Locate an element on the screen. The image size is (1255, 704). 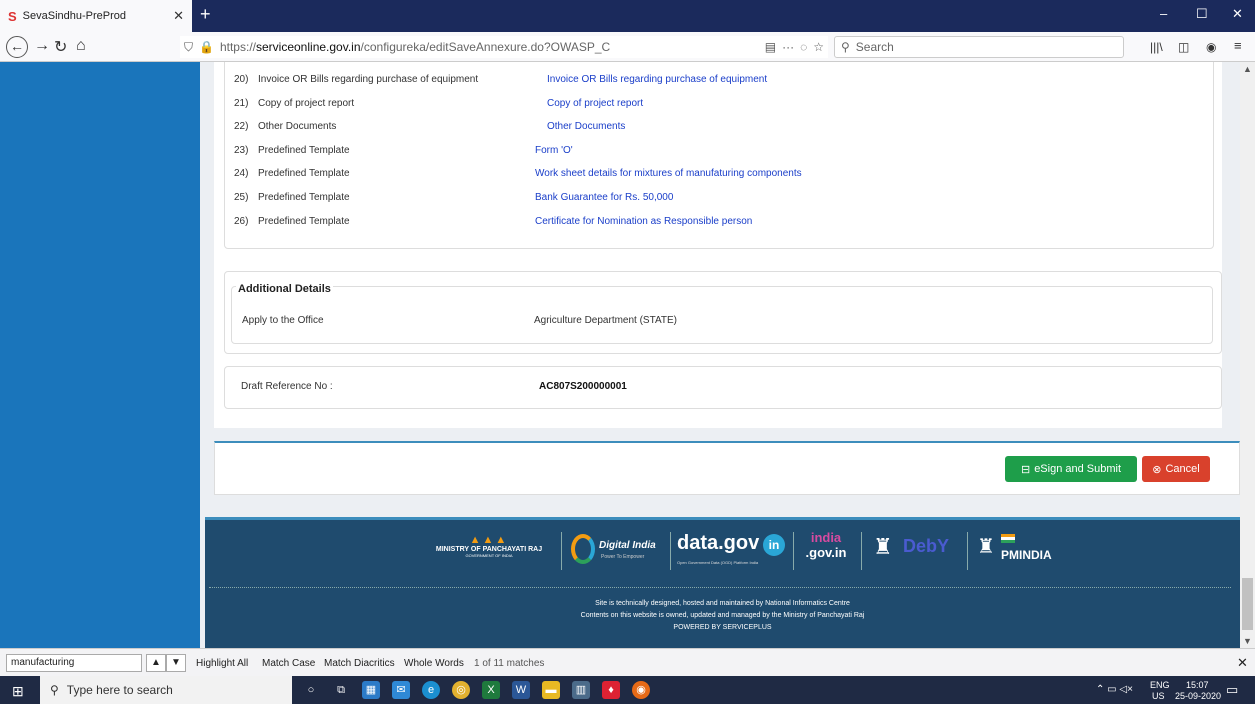
page-actions-icon: ··· is located at coordinates (788, 47).